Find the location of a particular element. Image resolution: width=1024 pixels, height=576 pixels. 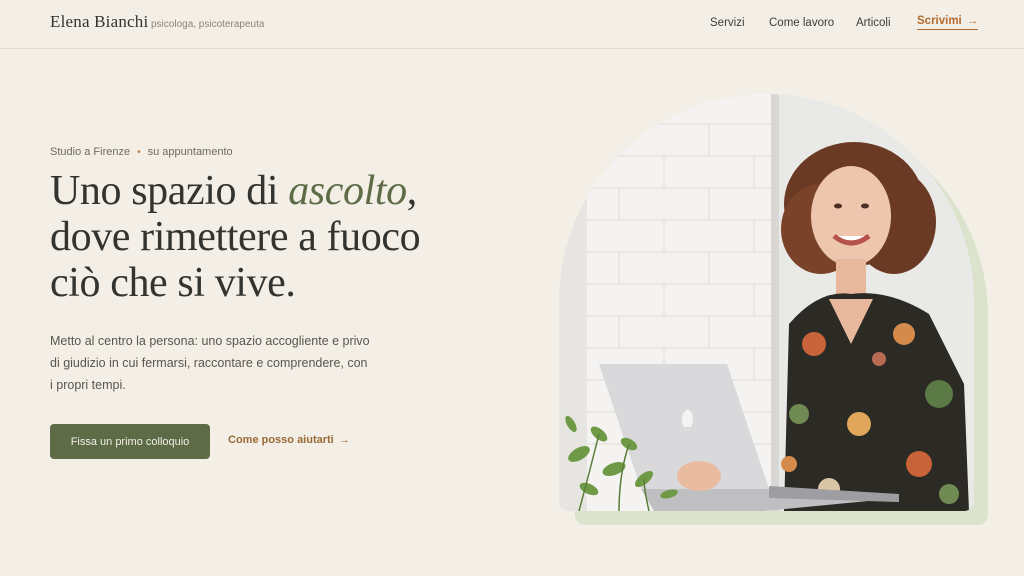

contact-cta-link: Scrivimi → is located at coordinates (948, 22).